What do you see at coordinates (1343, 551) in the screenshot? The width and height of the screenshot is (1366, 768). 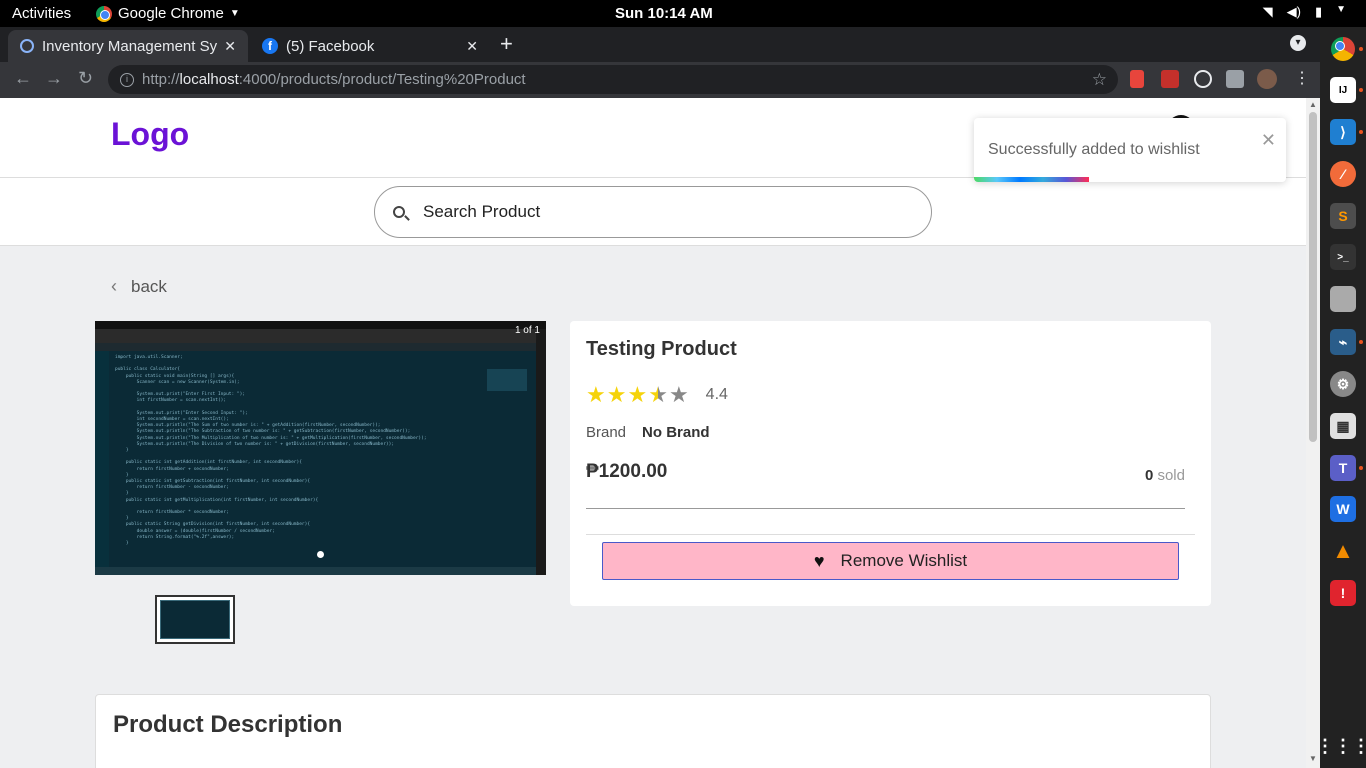 I see `vlc-icon: ▲` at bounding box center [1343, 551].